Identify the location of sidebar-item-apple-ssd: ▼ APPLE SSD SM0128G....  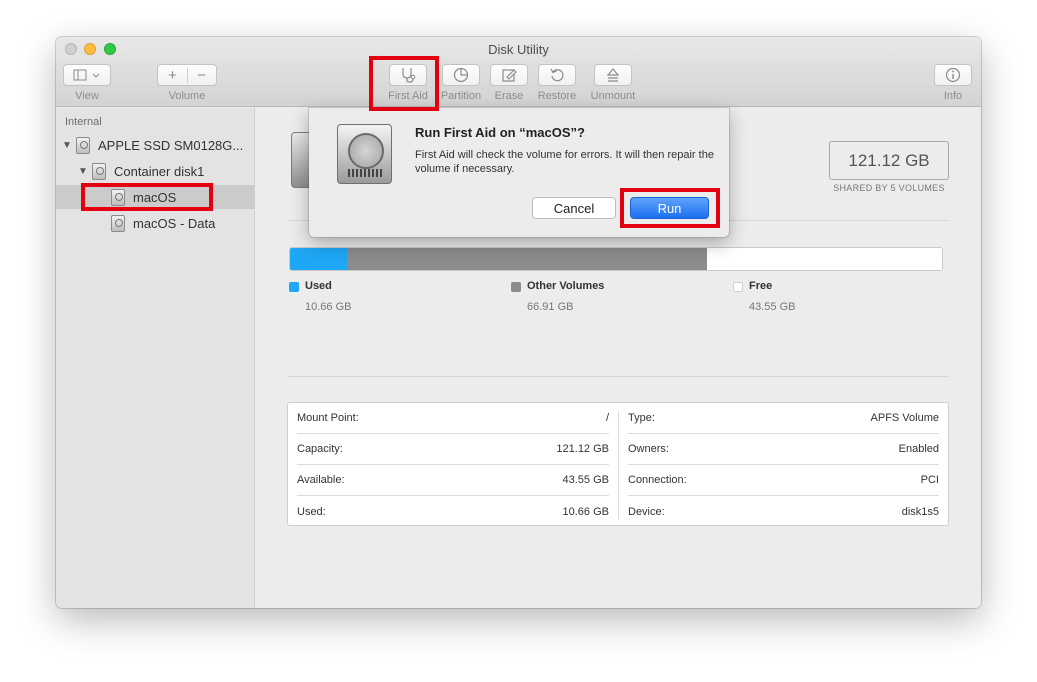
(155, 145).